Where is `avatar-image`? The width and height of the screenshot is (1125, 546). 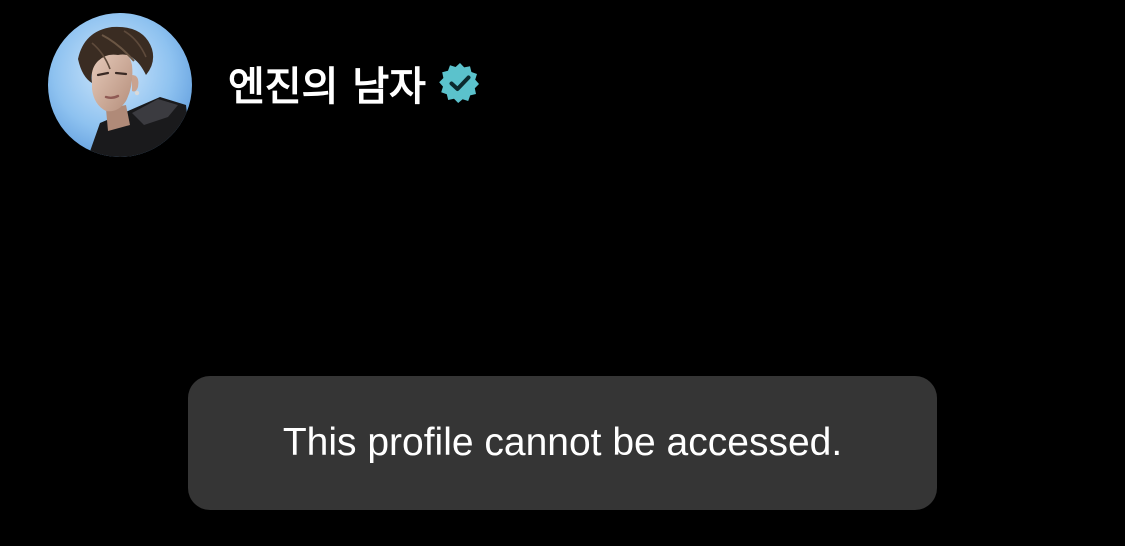 avatar-image is located at coordinates (120, 85).